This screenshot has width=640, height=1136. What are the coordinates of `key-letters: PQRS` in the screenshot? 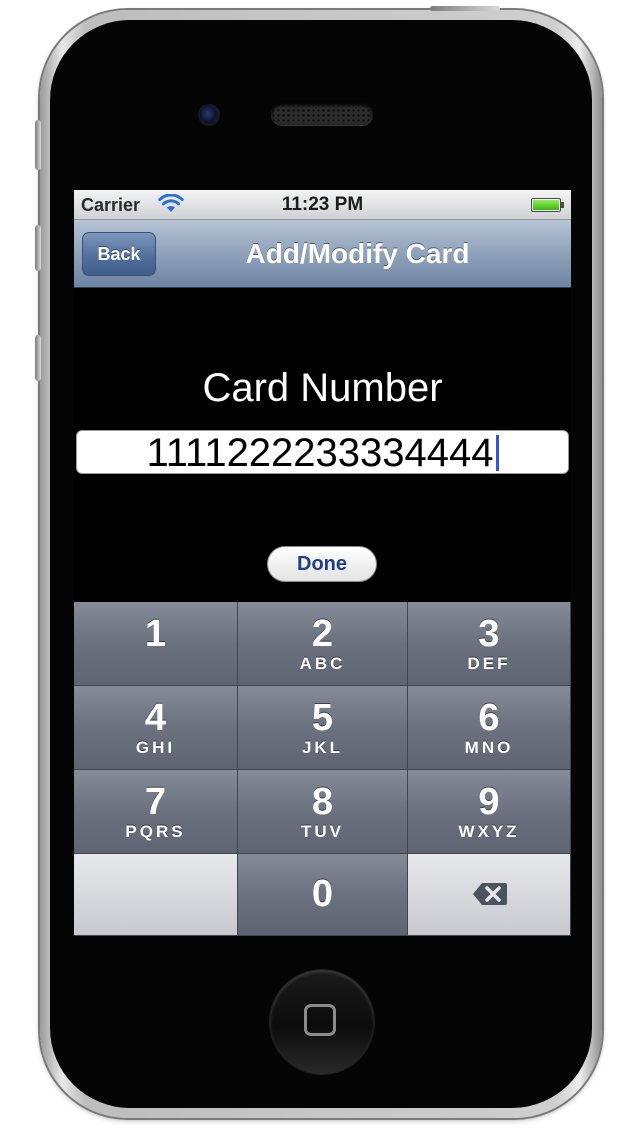 It's located at (155, 831).